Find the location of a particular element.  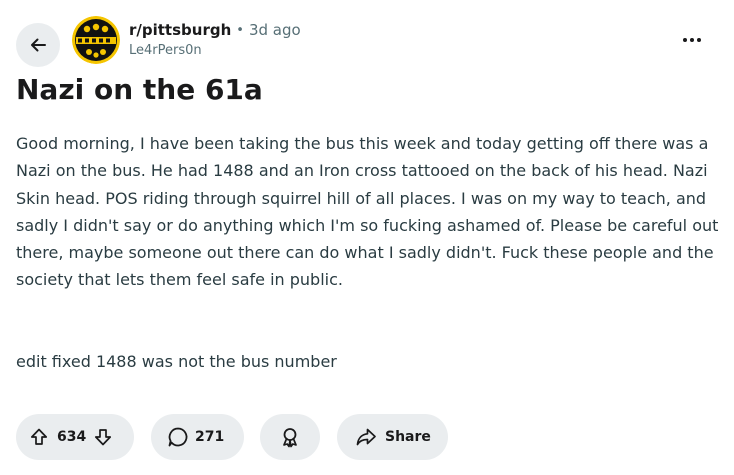

comments-button: 271 is located at coordinates (197, 437).